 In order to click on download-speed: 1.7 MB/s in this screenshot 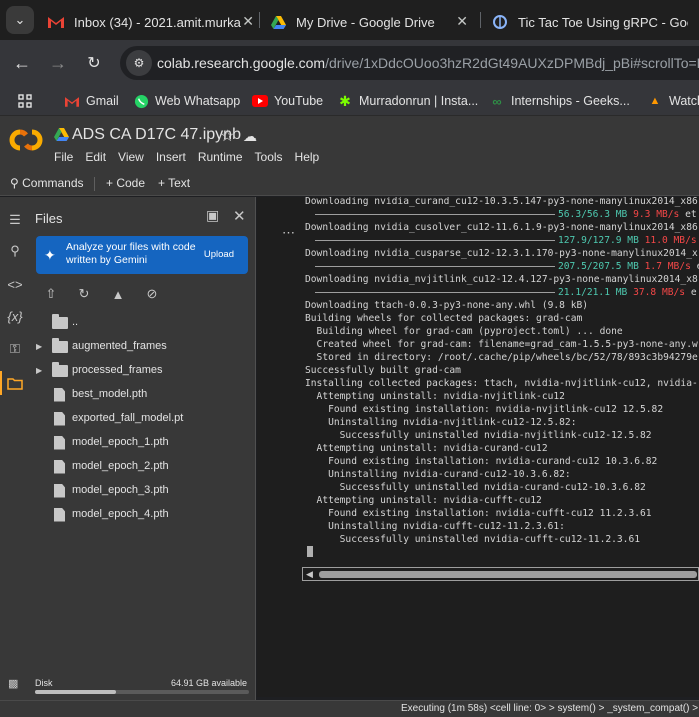, I will do `click(667, 266)`.